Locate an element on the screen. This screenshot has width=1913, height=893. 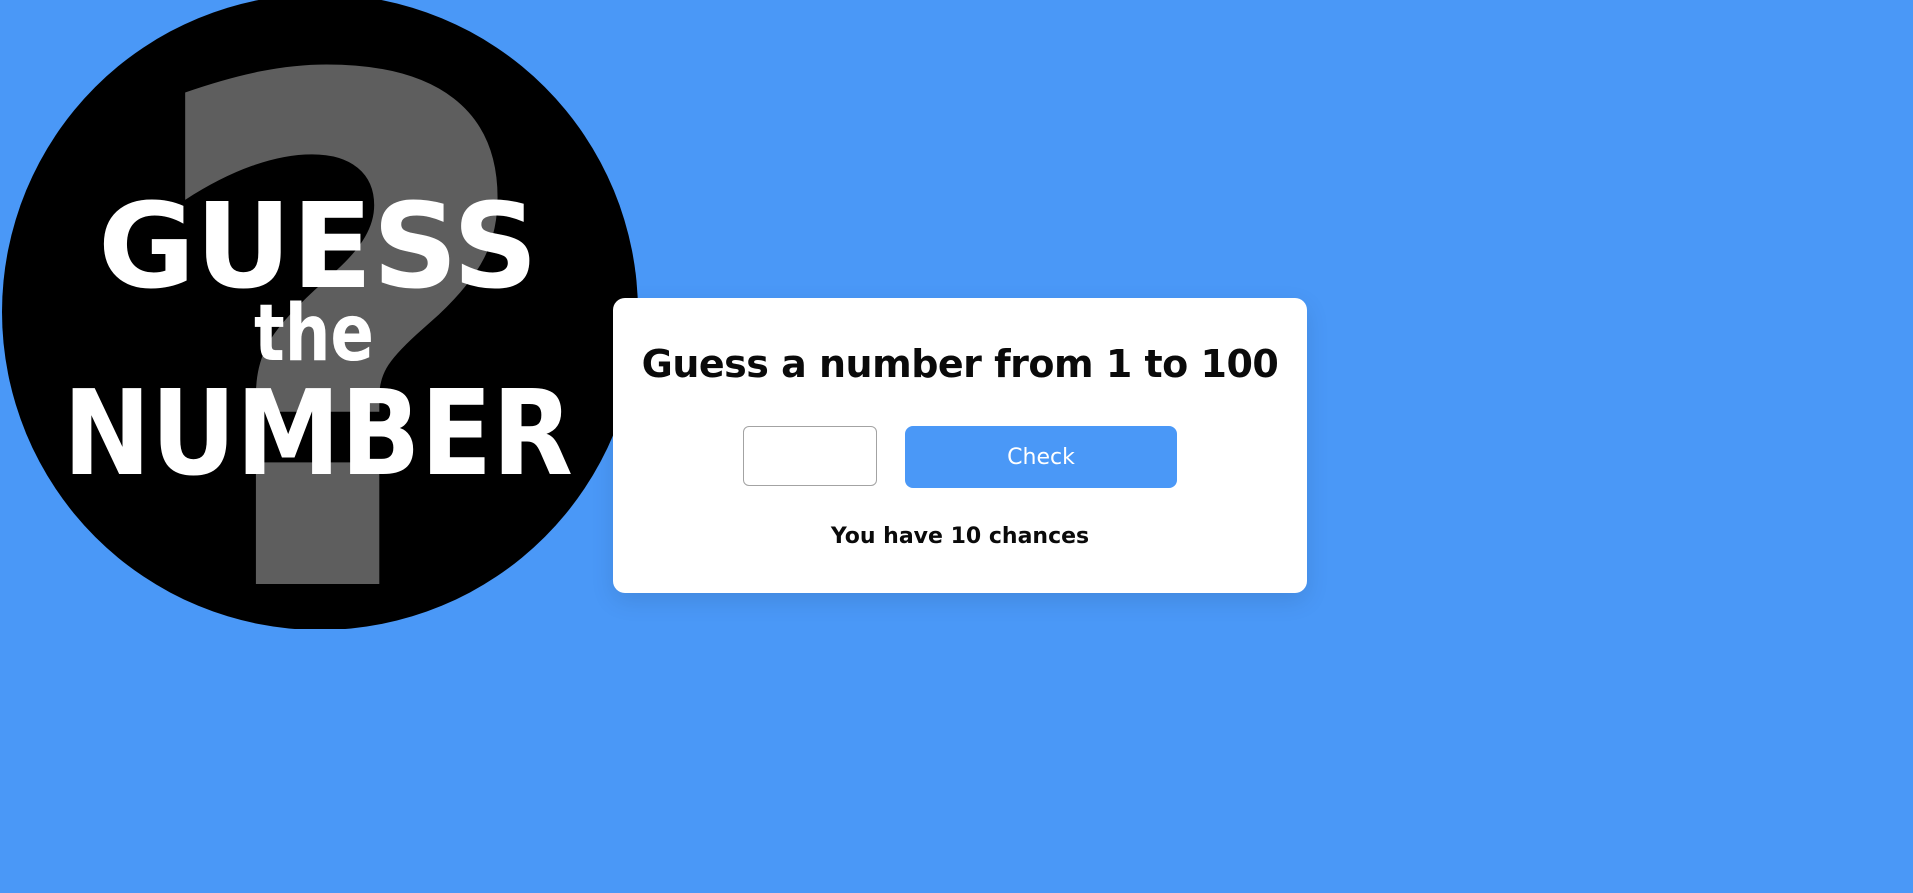
game-heading: Guess a number from 1 to 100 is located at coordinates (960, 364).